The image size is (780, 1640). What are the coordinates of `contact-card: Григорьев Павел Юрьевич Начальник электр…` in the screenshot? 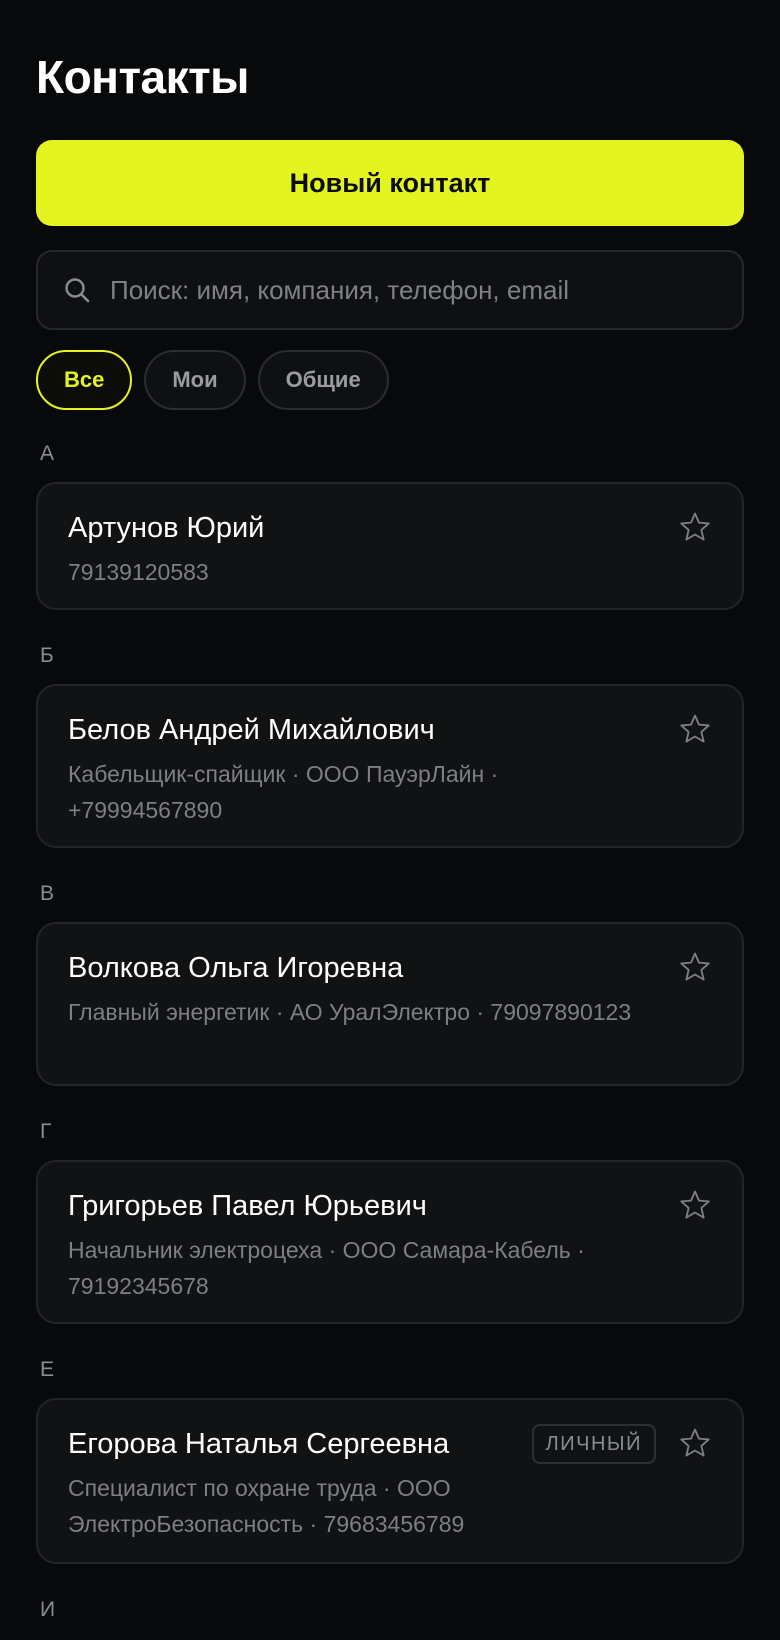 It's located at (390, 1242).